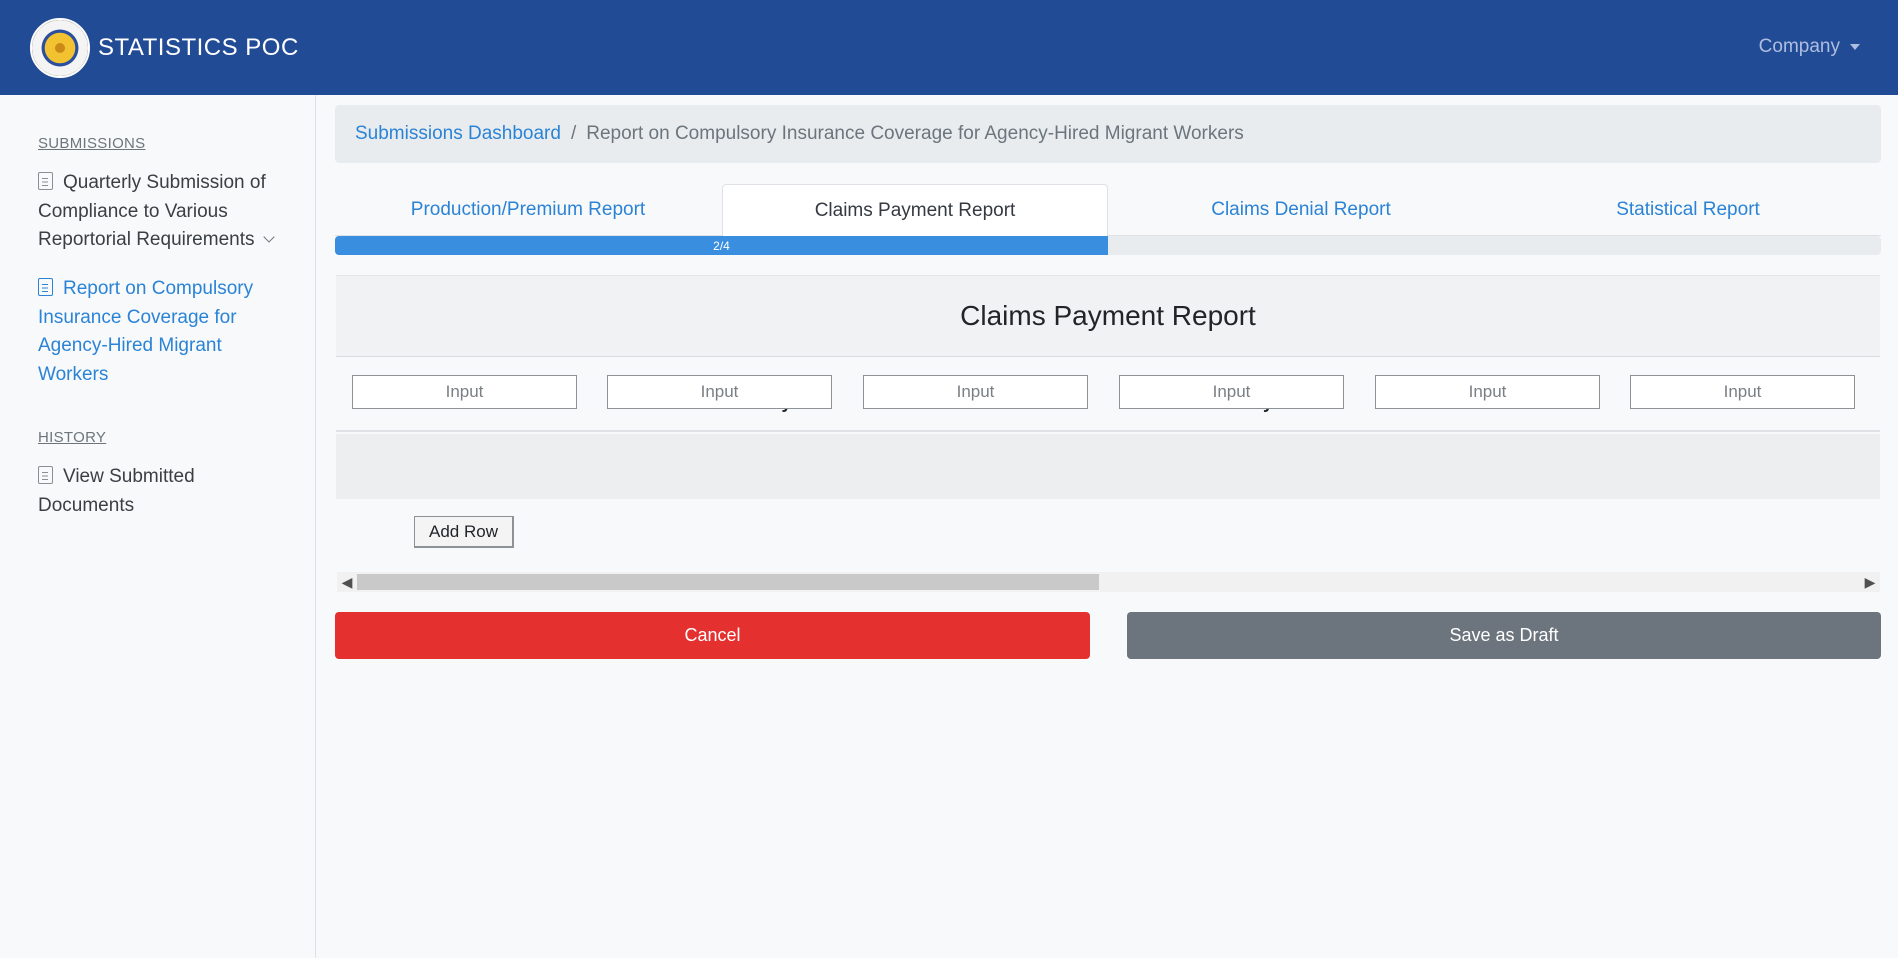 The width and height of the screenshot is (1898, 958). What do you see at coordinates (72, 437) in the screenshot?
I see `sidebar-section-history: HISTORY` at bounding box center [72, 437].